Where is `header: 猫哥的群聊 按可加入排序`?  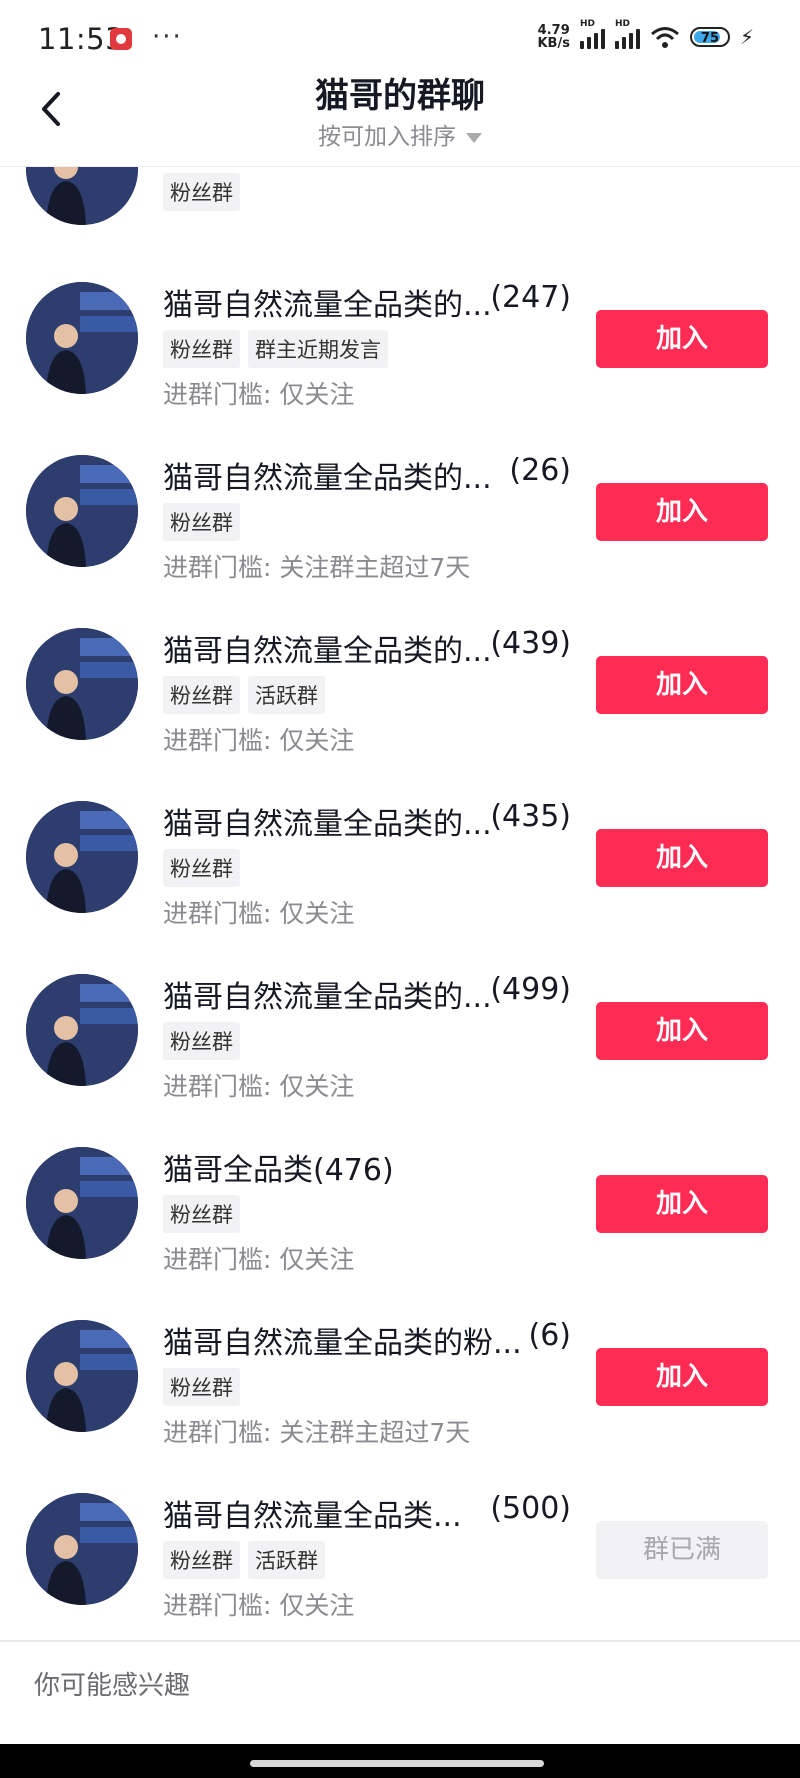
header: 猫哥的群聊 按可加入排序 is located at coordinates (400, 113).